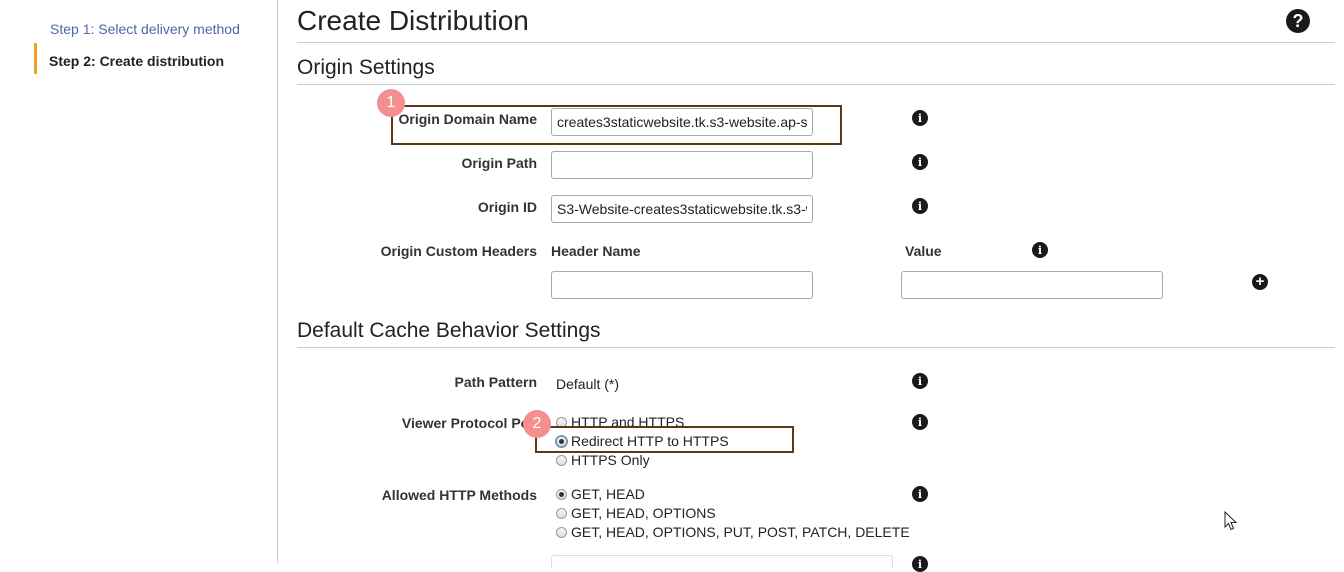 The width and height of the screenshot is (1344, 572). What do you see at coordinates (682, 165) in the screenshot?
I see `origin-path-input` at bounding box center [682, 165].